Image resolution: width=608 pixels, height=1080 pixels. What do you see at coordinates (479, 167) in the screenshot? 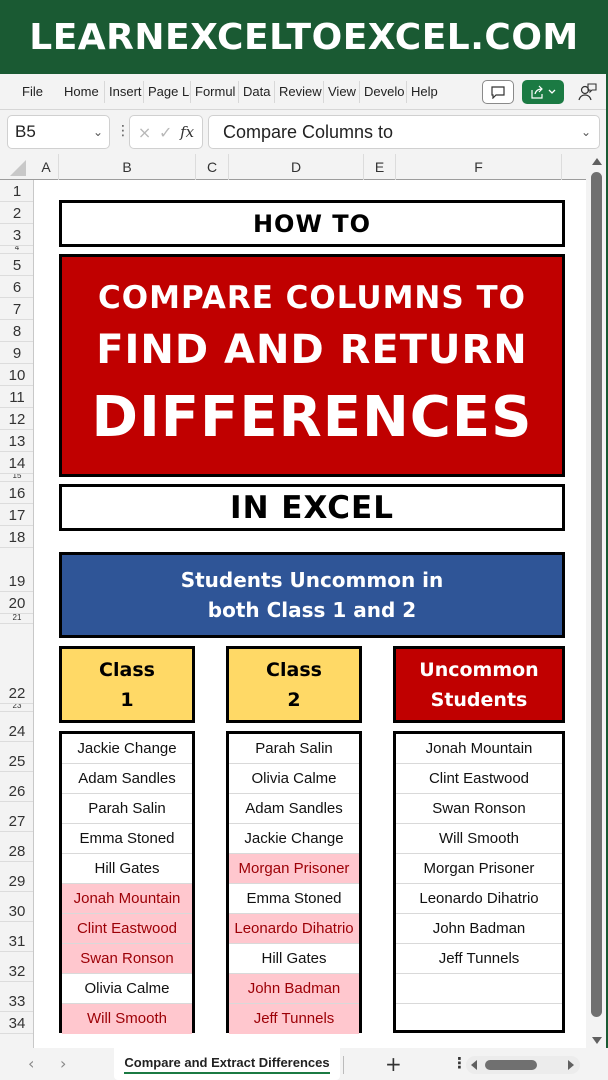
I see `column-header-f: F` at bounding box center [479, 167].